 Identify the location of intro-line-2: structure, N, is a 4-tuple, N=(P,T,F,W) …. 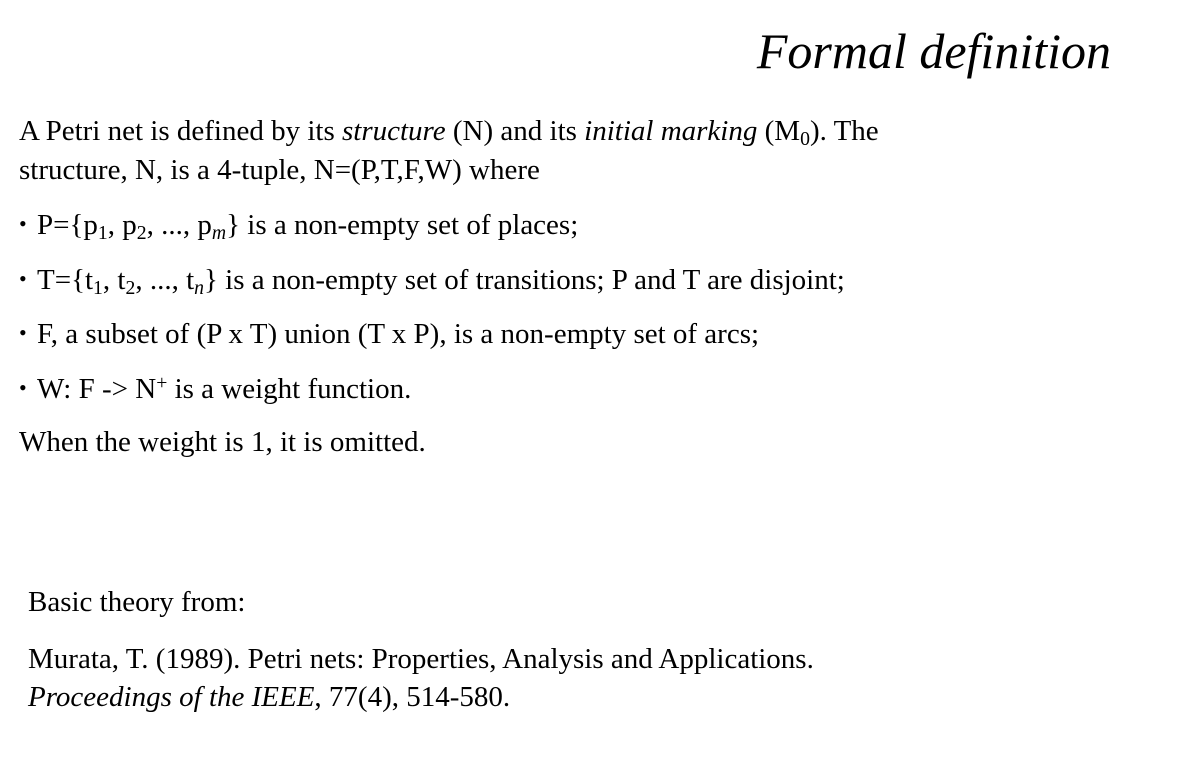
(279, 170).